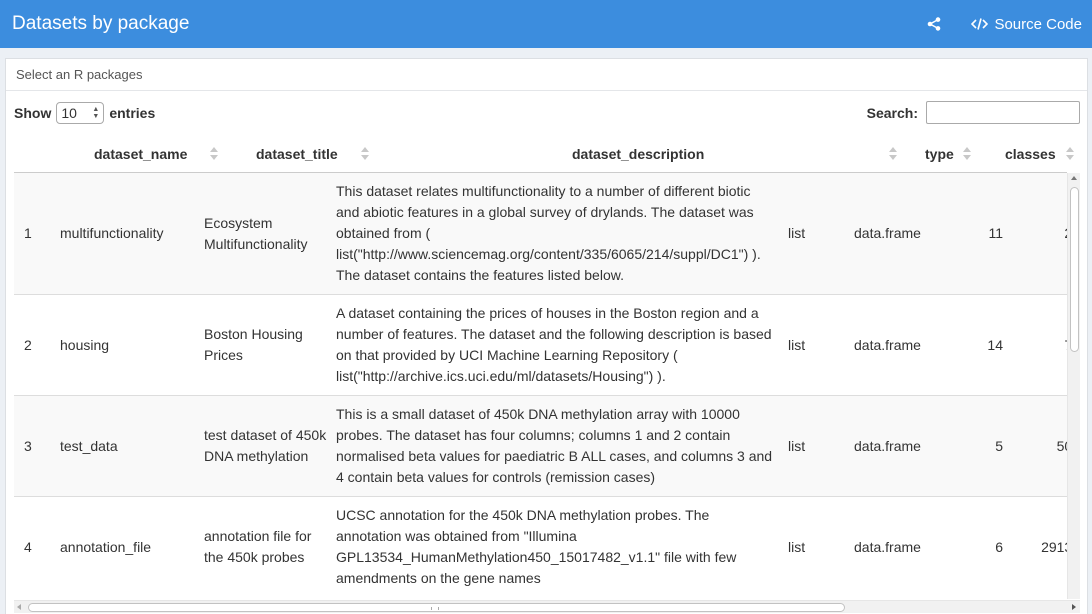 The image size is (1092, 614). What do you see at coordinates (834, 154) in the screenshot?
I see `col-header-blank` at bounding box center [834, 154].